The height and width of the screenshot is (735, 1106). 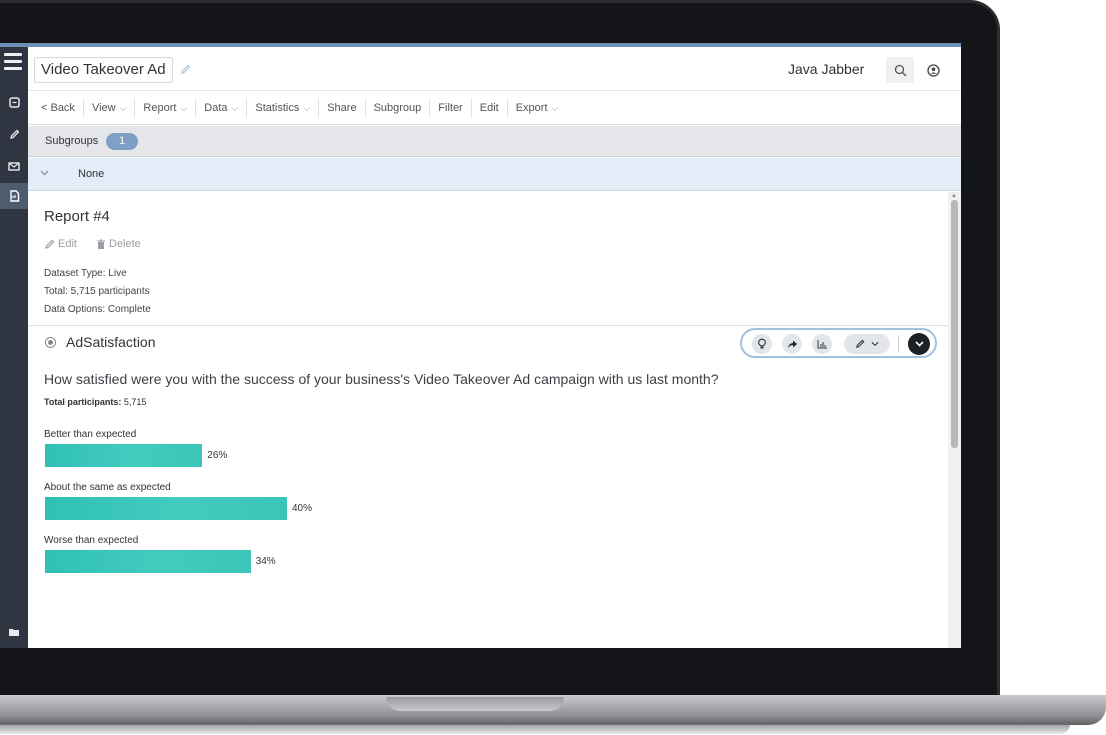 What do you see at coordinates (898, 344) in the screenshot?
I see `toolbar-divider` at bounding box center [898, 344].